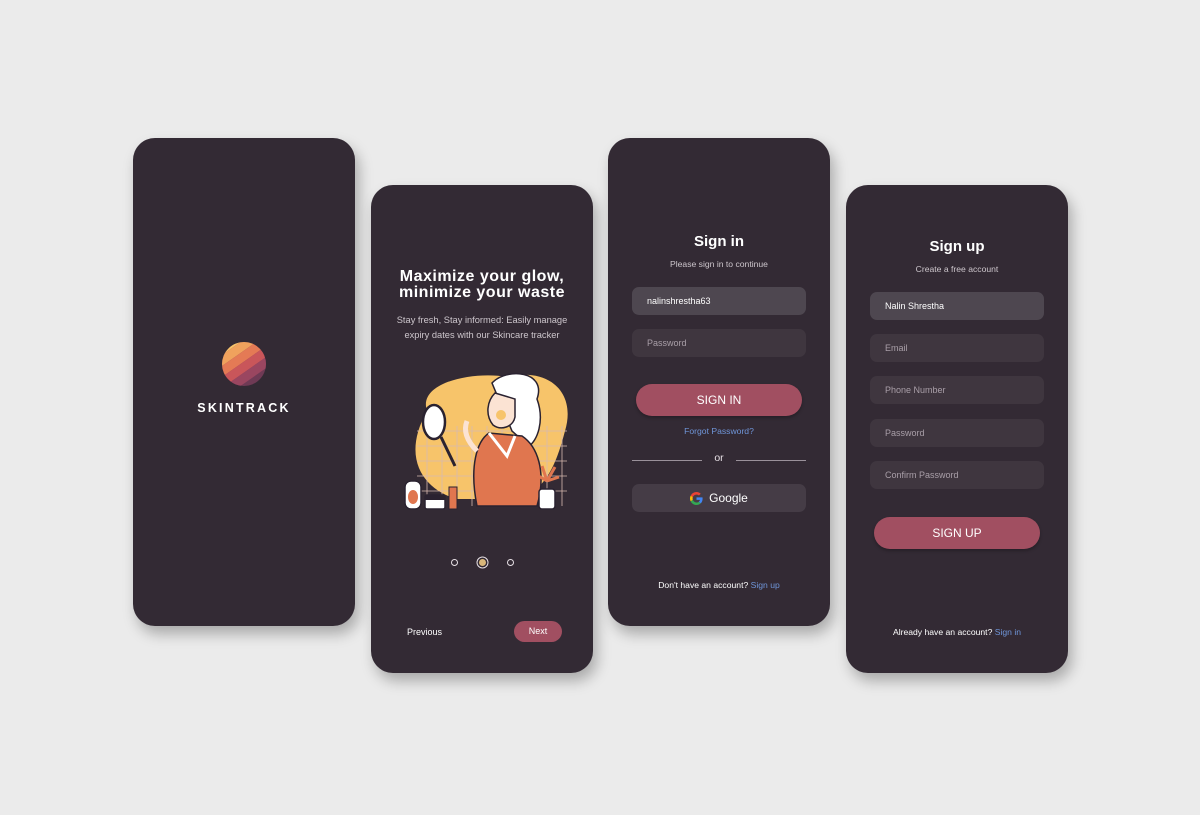 This screenshot has width=1200, height=815. Describe the element at coordinates (703, 585) in the screenshot. I see `signin-footer-text: Don't have an account?` at that location.